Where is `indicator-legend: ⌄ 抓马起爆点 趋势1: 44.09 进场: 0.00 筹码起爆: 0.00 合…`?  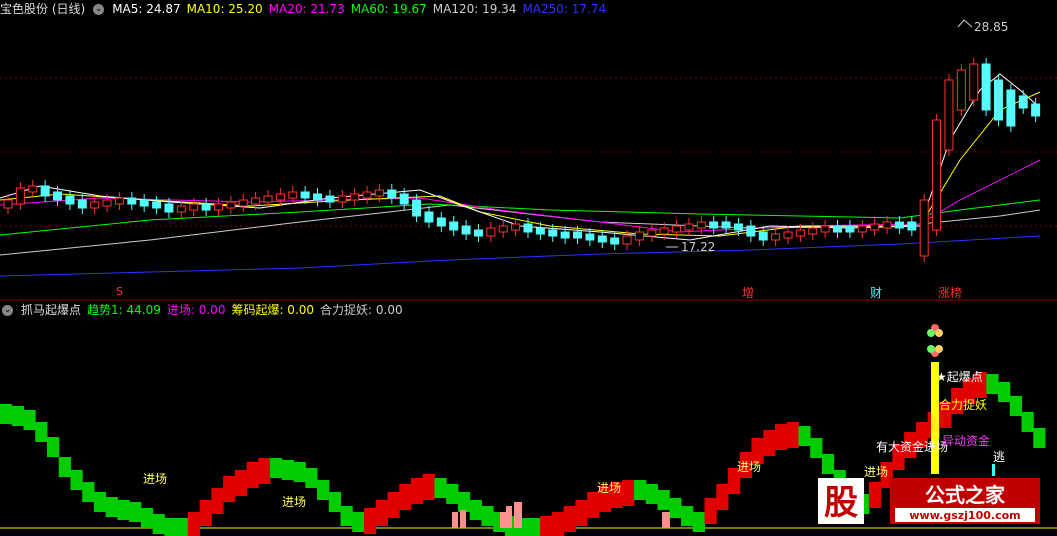
indicator-legend: ⌄ 抓马起爆点 趋势1: 44.09 进场: 0.00 筹码起爆: 0.00 合… is located at coordinates (201, 310).